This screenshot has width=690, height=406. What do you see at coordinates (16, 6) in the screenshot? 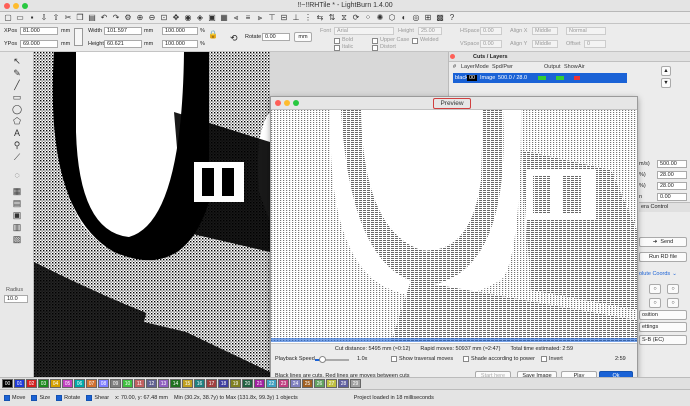
I see `minimize-window-icon` at bounding box center [16, 6].